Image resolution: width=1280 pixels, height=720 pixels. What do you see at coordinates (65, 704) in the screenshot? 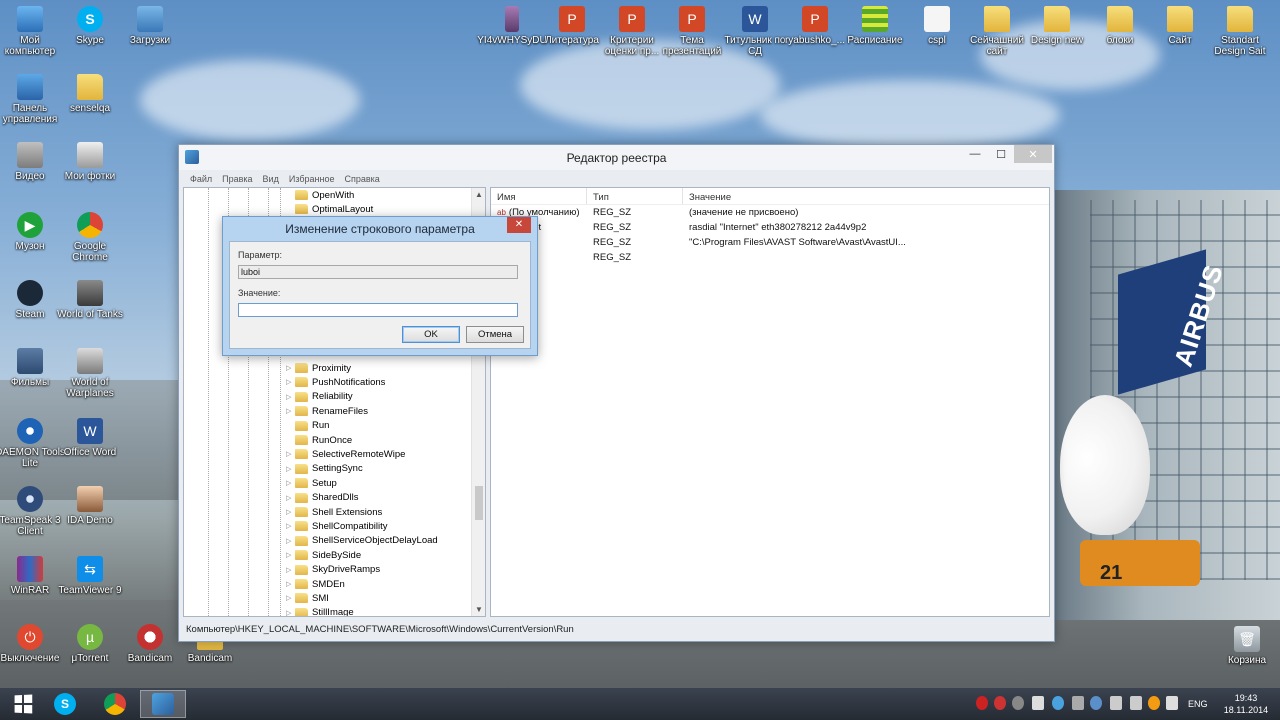
I see `taskbar-skype: S` at bounding box center [65, 704].